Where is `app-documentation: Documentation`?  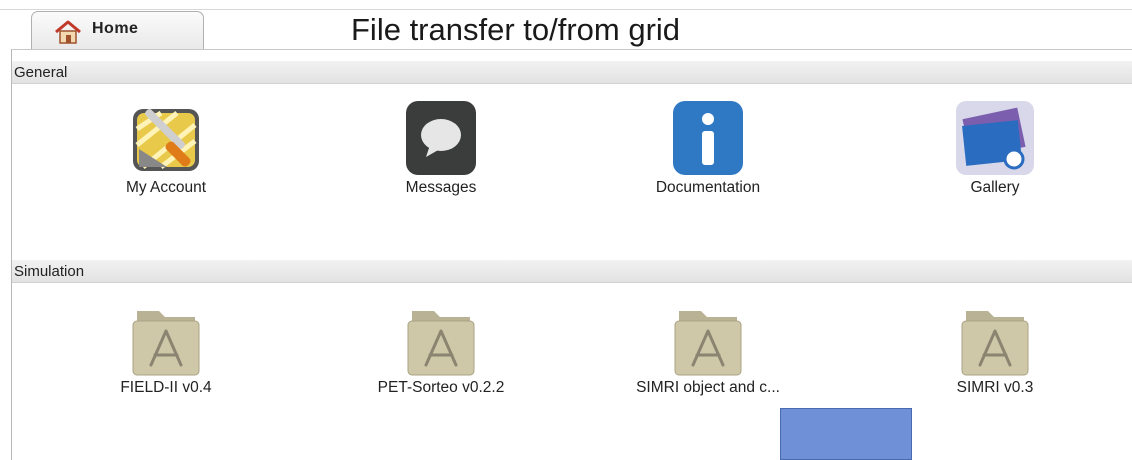
app-documentation: Documentation is located at coordinates (708, 148).